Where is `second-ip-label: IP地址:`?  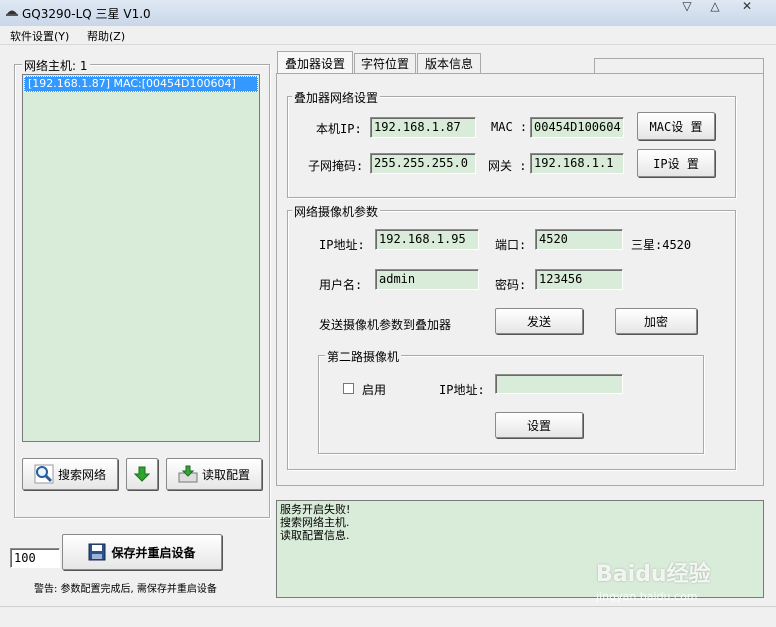
second-ip-label: IP地址: is located at coordinates (462, 390).